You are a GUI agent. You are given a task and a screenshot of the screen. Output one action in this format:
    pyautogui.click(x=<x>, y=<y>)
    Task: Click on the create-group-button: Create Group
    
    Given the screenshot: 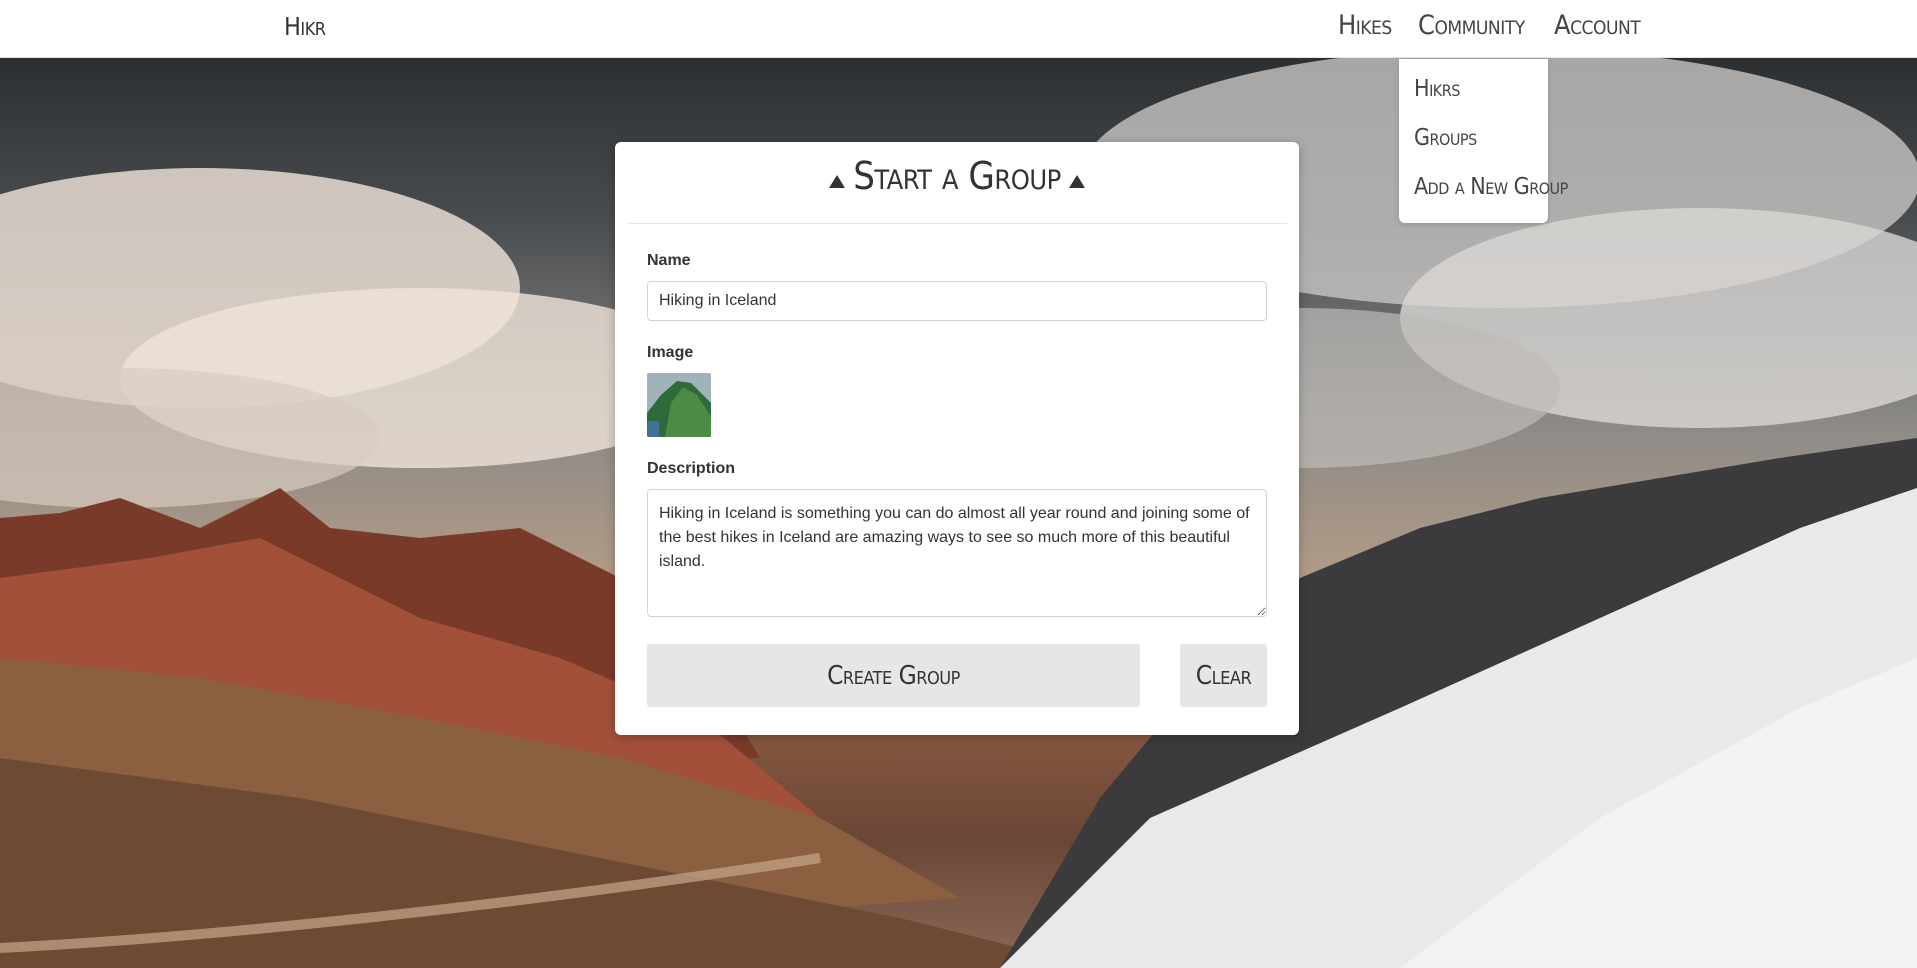 What is the action you would take?
    pyautogui.click(x=893, y=675)
    